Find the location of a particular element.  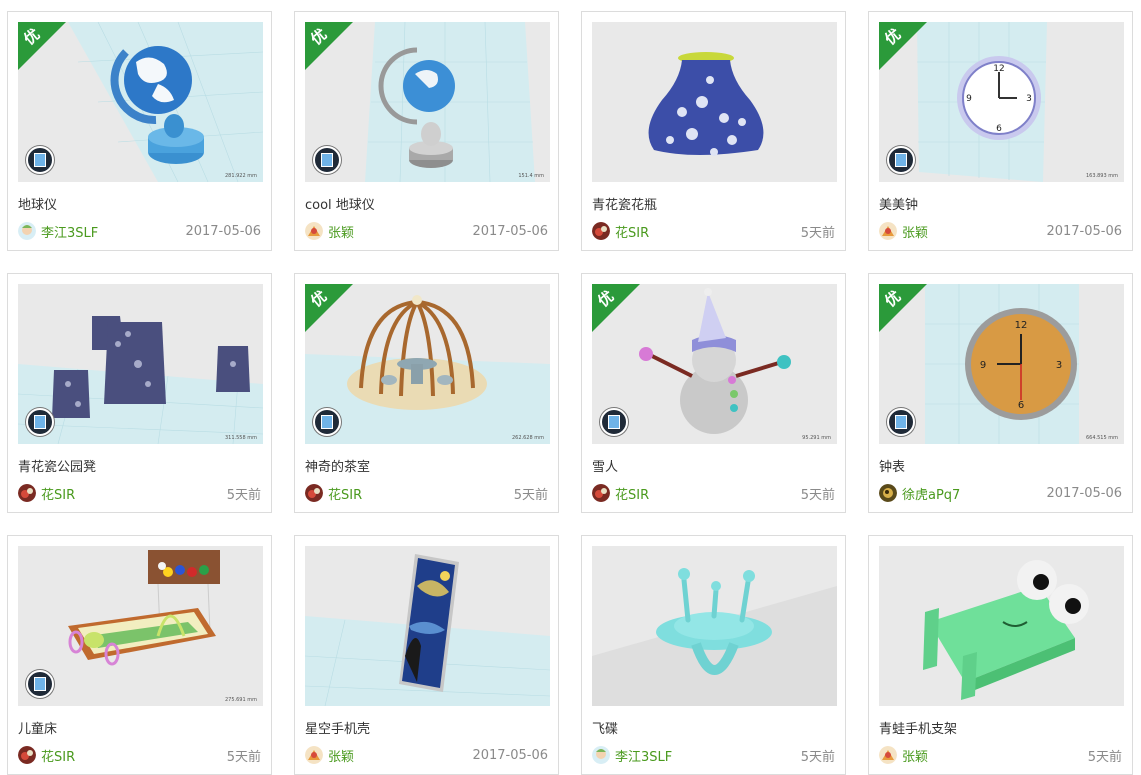

model-card-ufo: 飞碟 李江3SLF 5天前 is located at coordinates (713, 655).